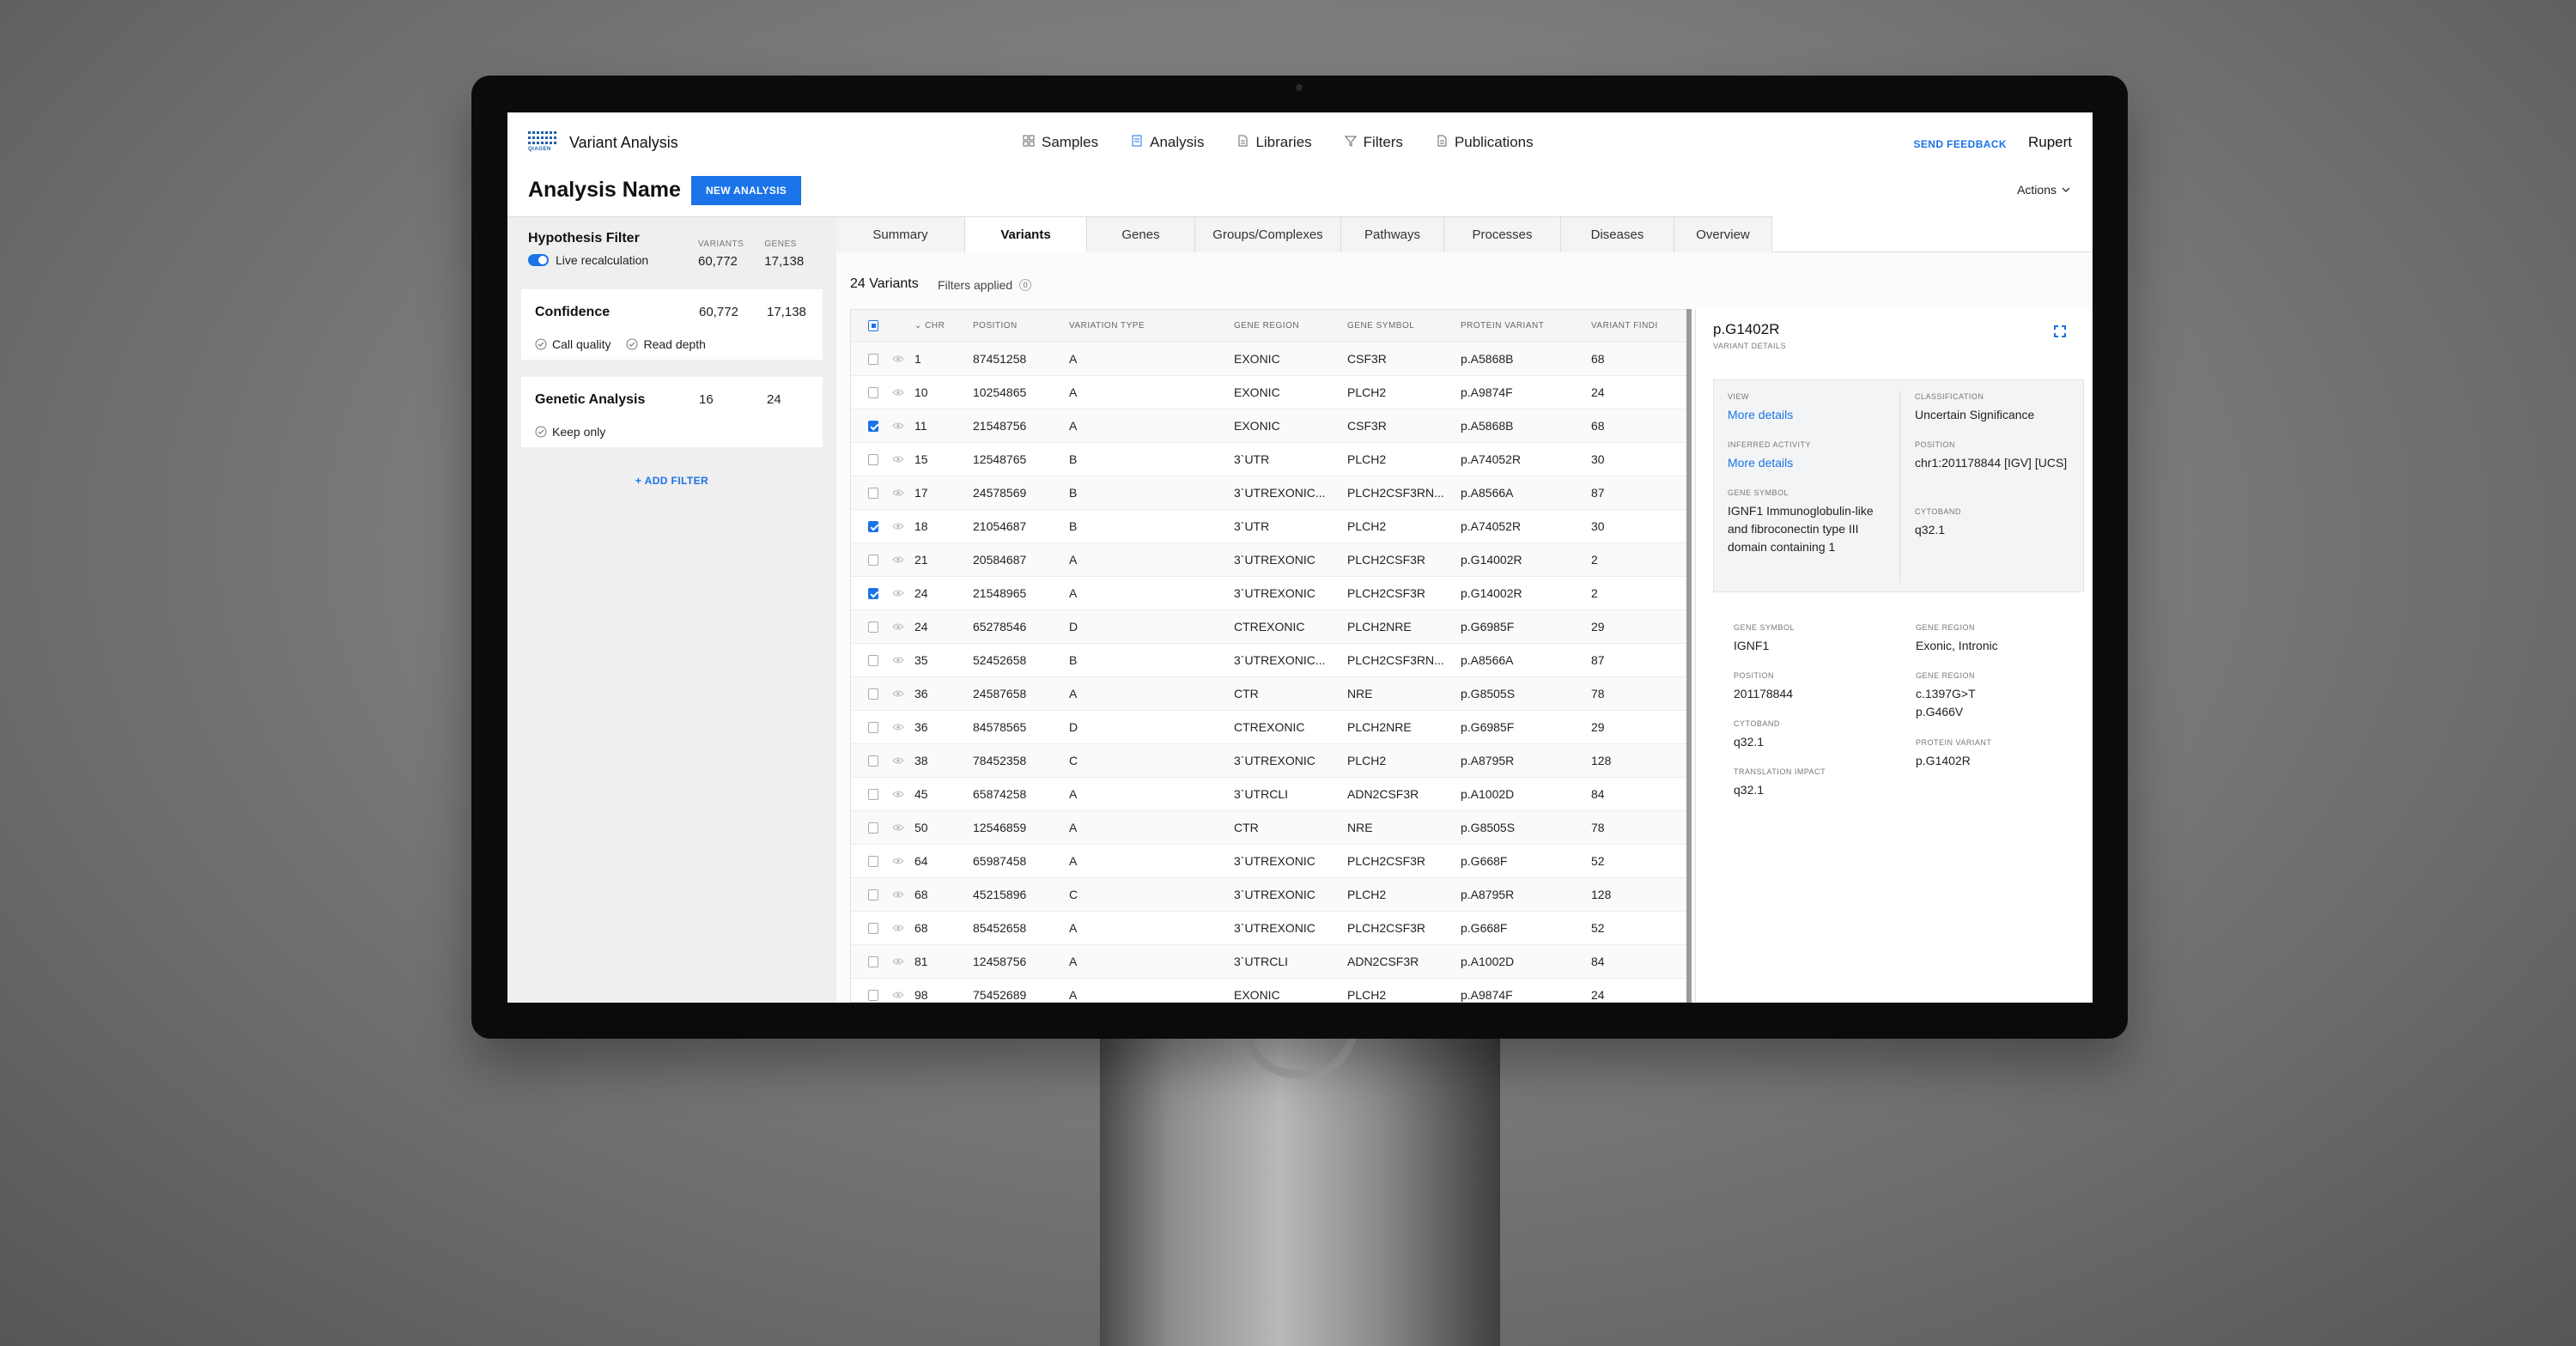 Image resolution: width=2576 pixels, height=1346 pixels. What do you see at coordinates (1060, 142) in the screenshot?
I see `nav-item-samples: Samples` at bounding box center [1060, 142].